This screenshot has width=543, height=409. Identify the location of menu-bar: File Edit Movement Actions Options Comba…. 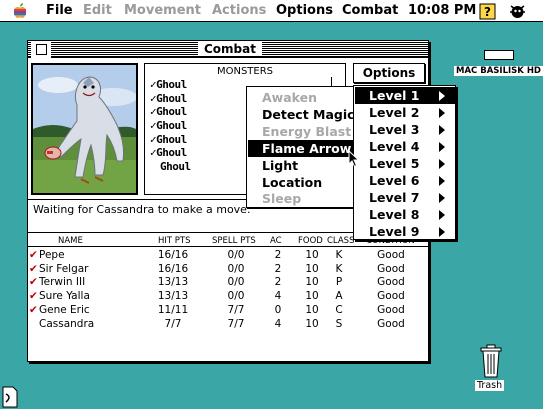
(271, 11).